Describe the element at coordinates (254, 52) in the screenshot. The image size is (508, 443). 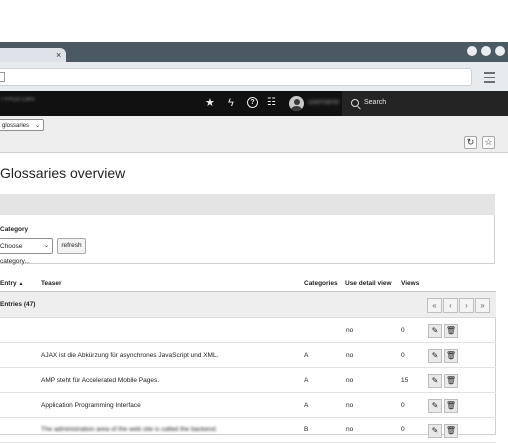
I see `browser-tabstrip` at that location.